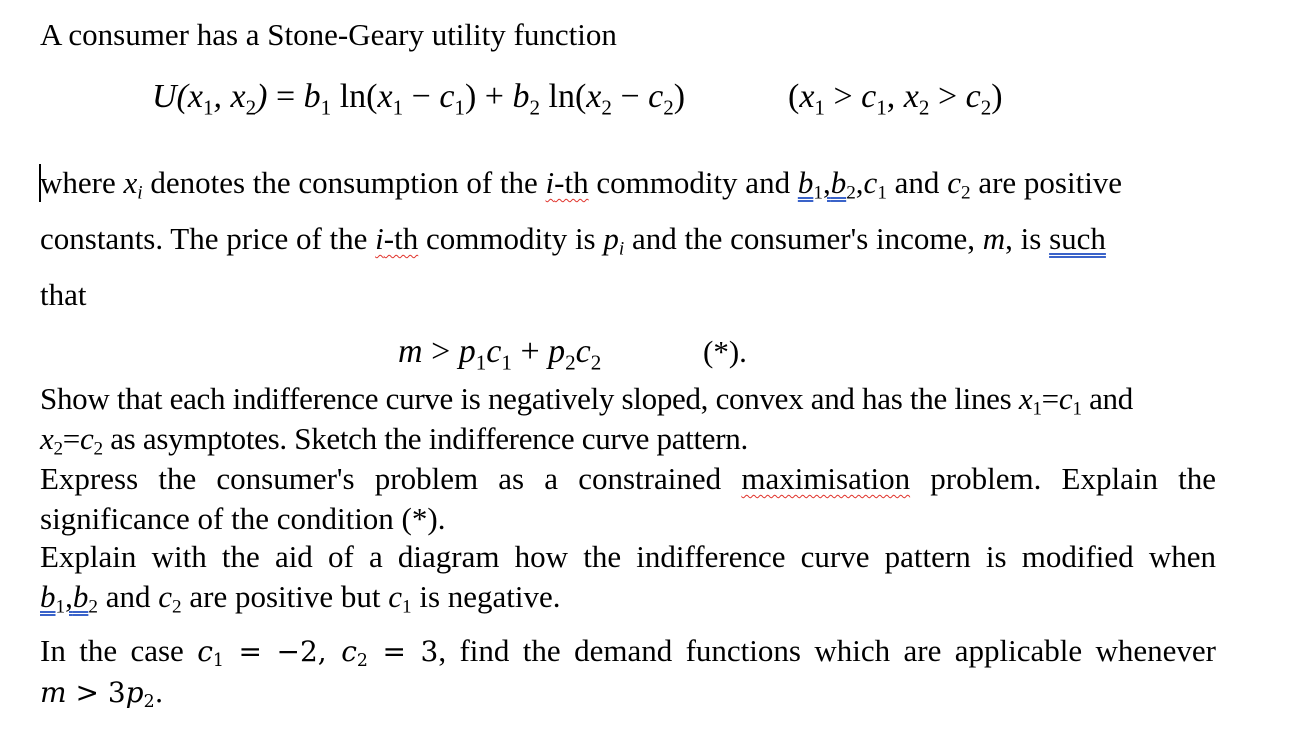 This screenshot has height=740, width=1294. What do you see at coordinates (441, 351) in the screenshot?
I see `gt-sign: >` at bounding box center [441, 351].